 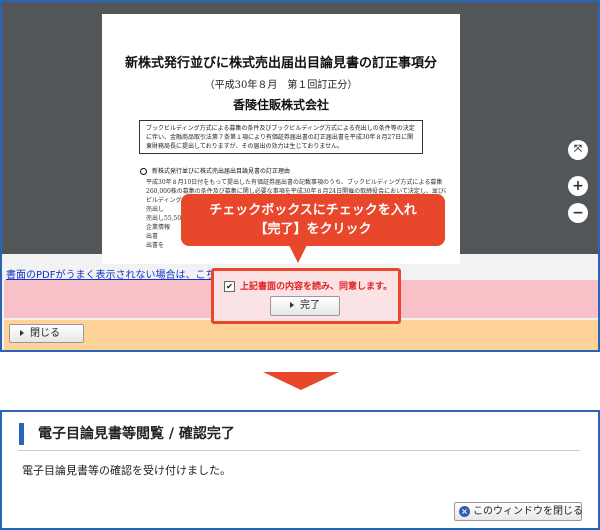 What do you see at coordinates (280, 63) in the screenshot?
I see `doc-title: 新株式発行並びに株式売出届出目論見書の訂正事項分` at bounding box center [280, 63].